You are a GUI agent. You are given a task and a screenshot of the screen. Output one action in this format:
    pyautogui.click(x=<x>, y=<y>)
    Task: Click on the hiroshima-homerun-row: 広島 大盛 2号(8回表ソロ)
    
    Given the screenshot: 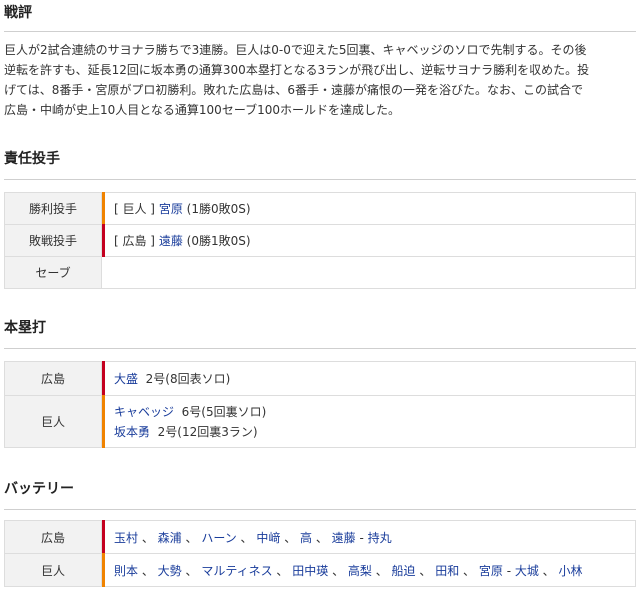 What is the action you would take?
    pyautogui.click(x=320, y=378)
    